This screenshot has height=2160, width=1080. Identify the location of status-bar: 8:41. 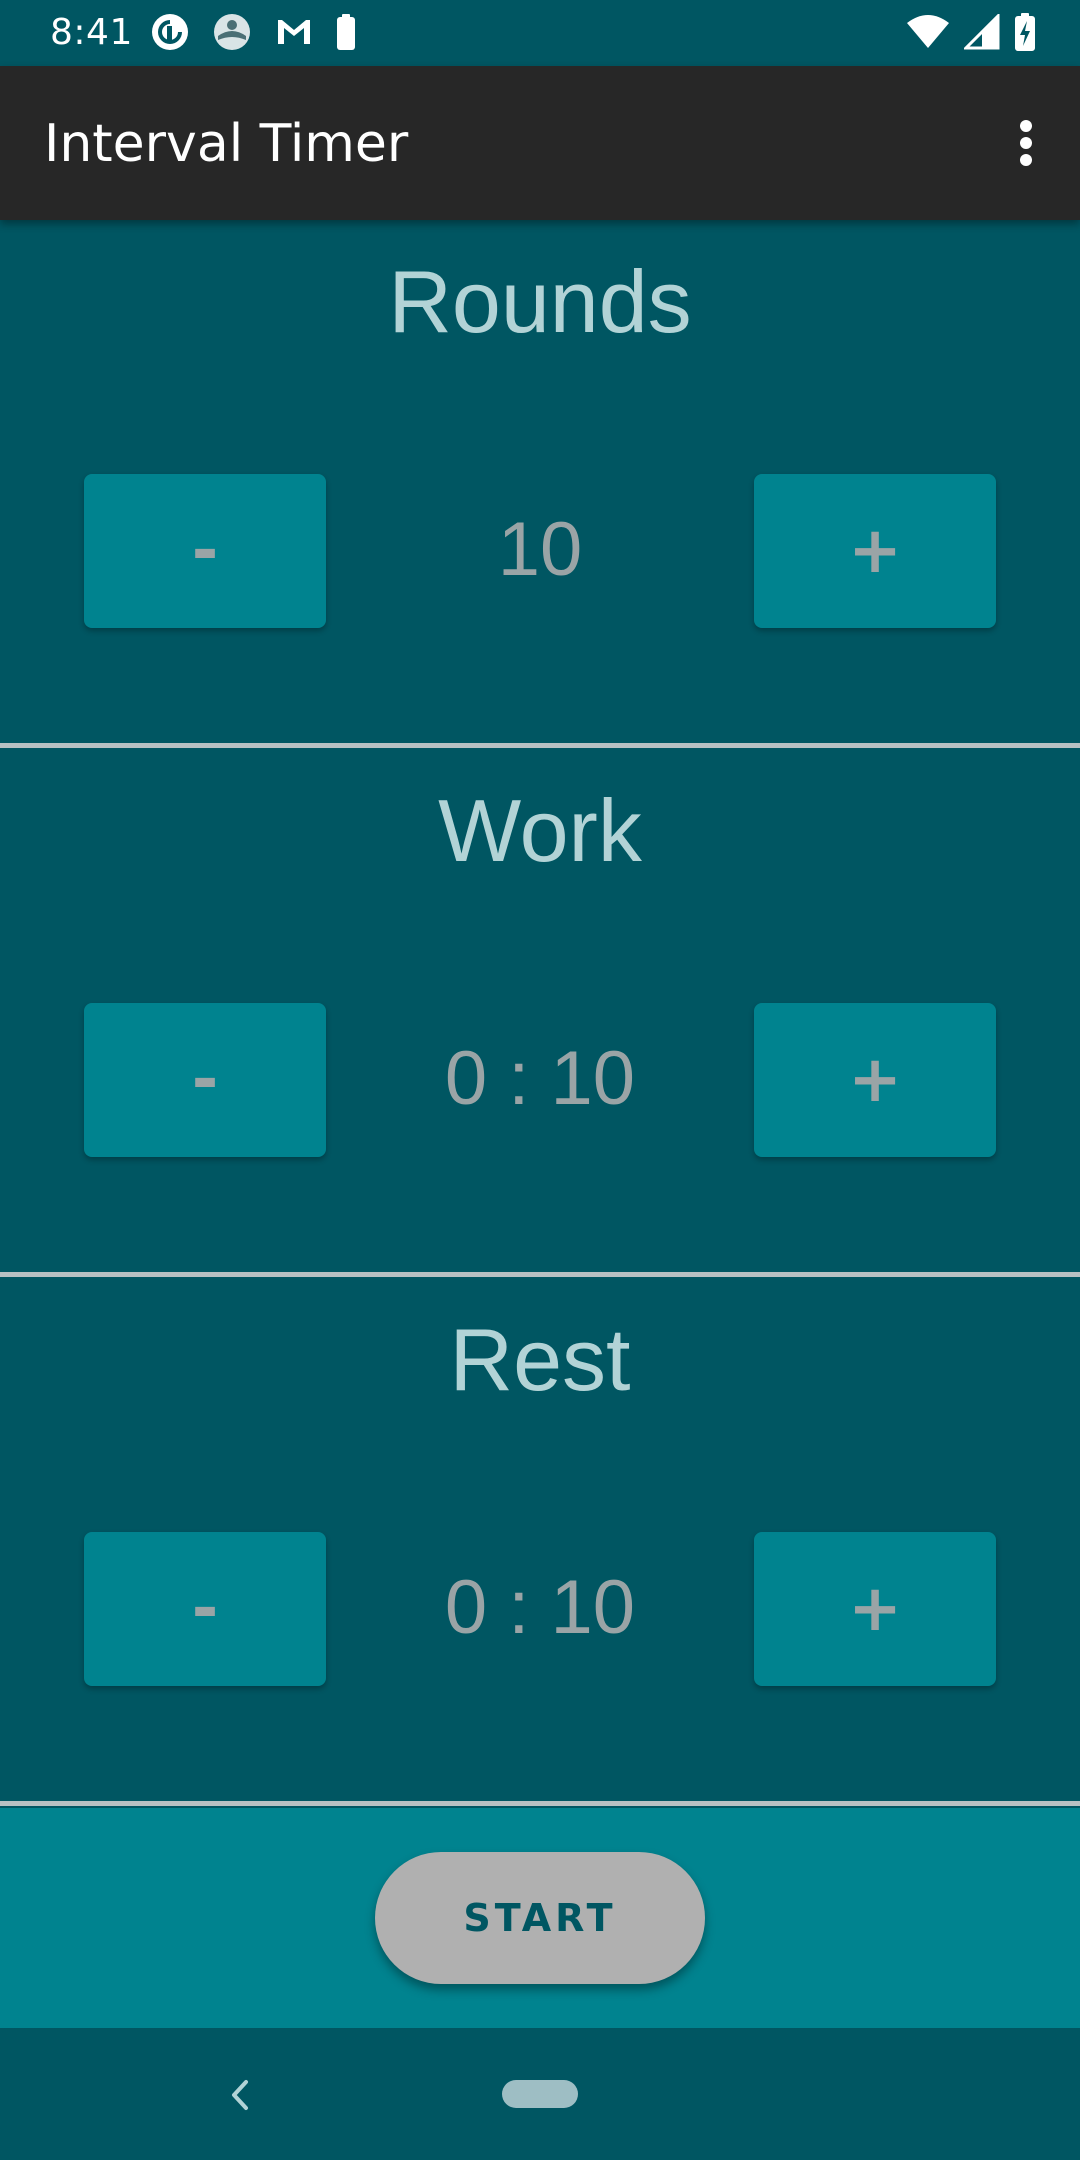
(540, 33).